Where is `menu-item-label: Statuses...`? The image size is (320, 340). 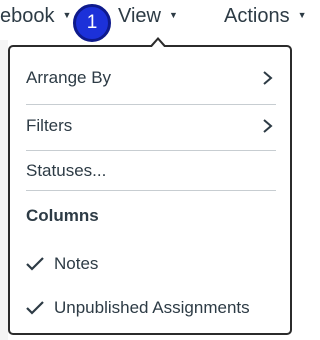 menu-item-label: Statuses... is located at coordinates (66, 170).